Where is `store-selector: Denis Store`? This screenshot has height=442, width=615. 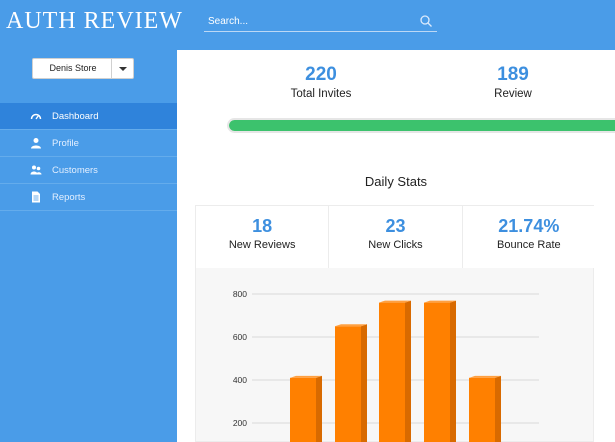
store-selector: Denis Store is located at coordinates (83, 68).